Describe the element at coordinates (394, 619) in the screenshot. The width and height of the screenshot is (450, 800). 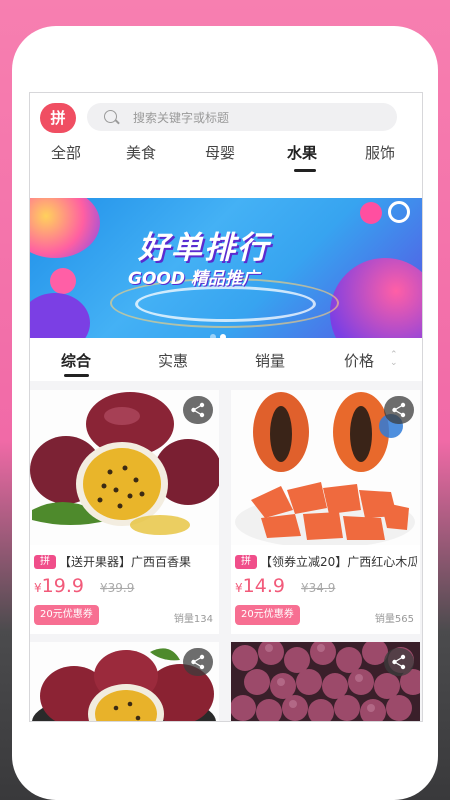
I see `sales-count: 销量565` at that location.